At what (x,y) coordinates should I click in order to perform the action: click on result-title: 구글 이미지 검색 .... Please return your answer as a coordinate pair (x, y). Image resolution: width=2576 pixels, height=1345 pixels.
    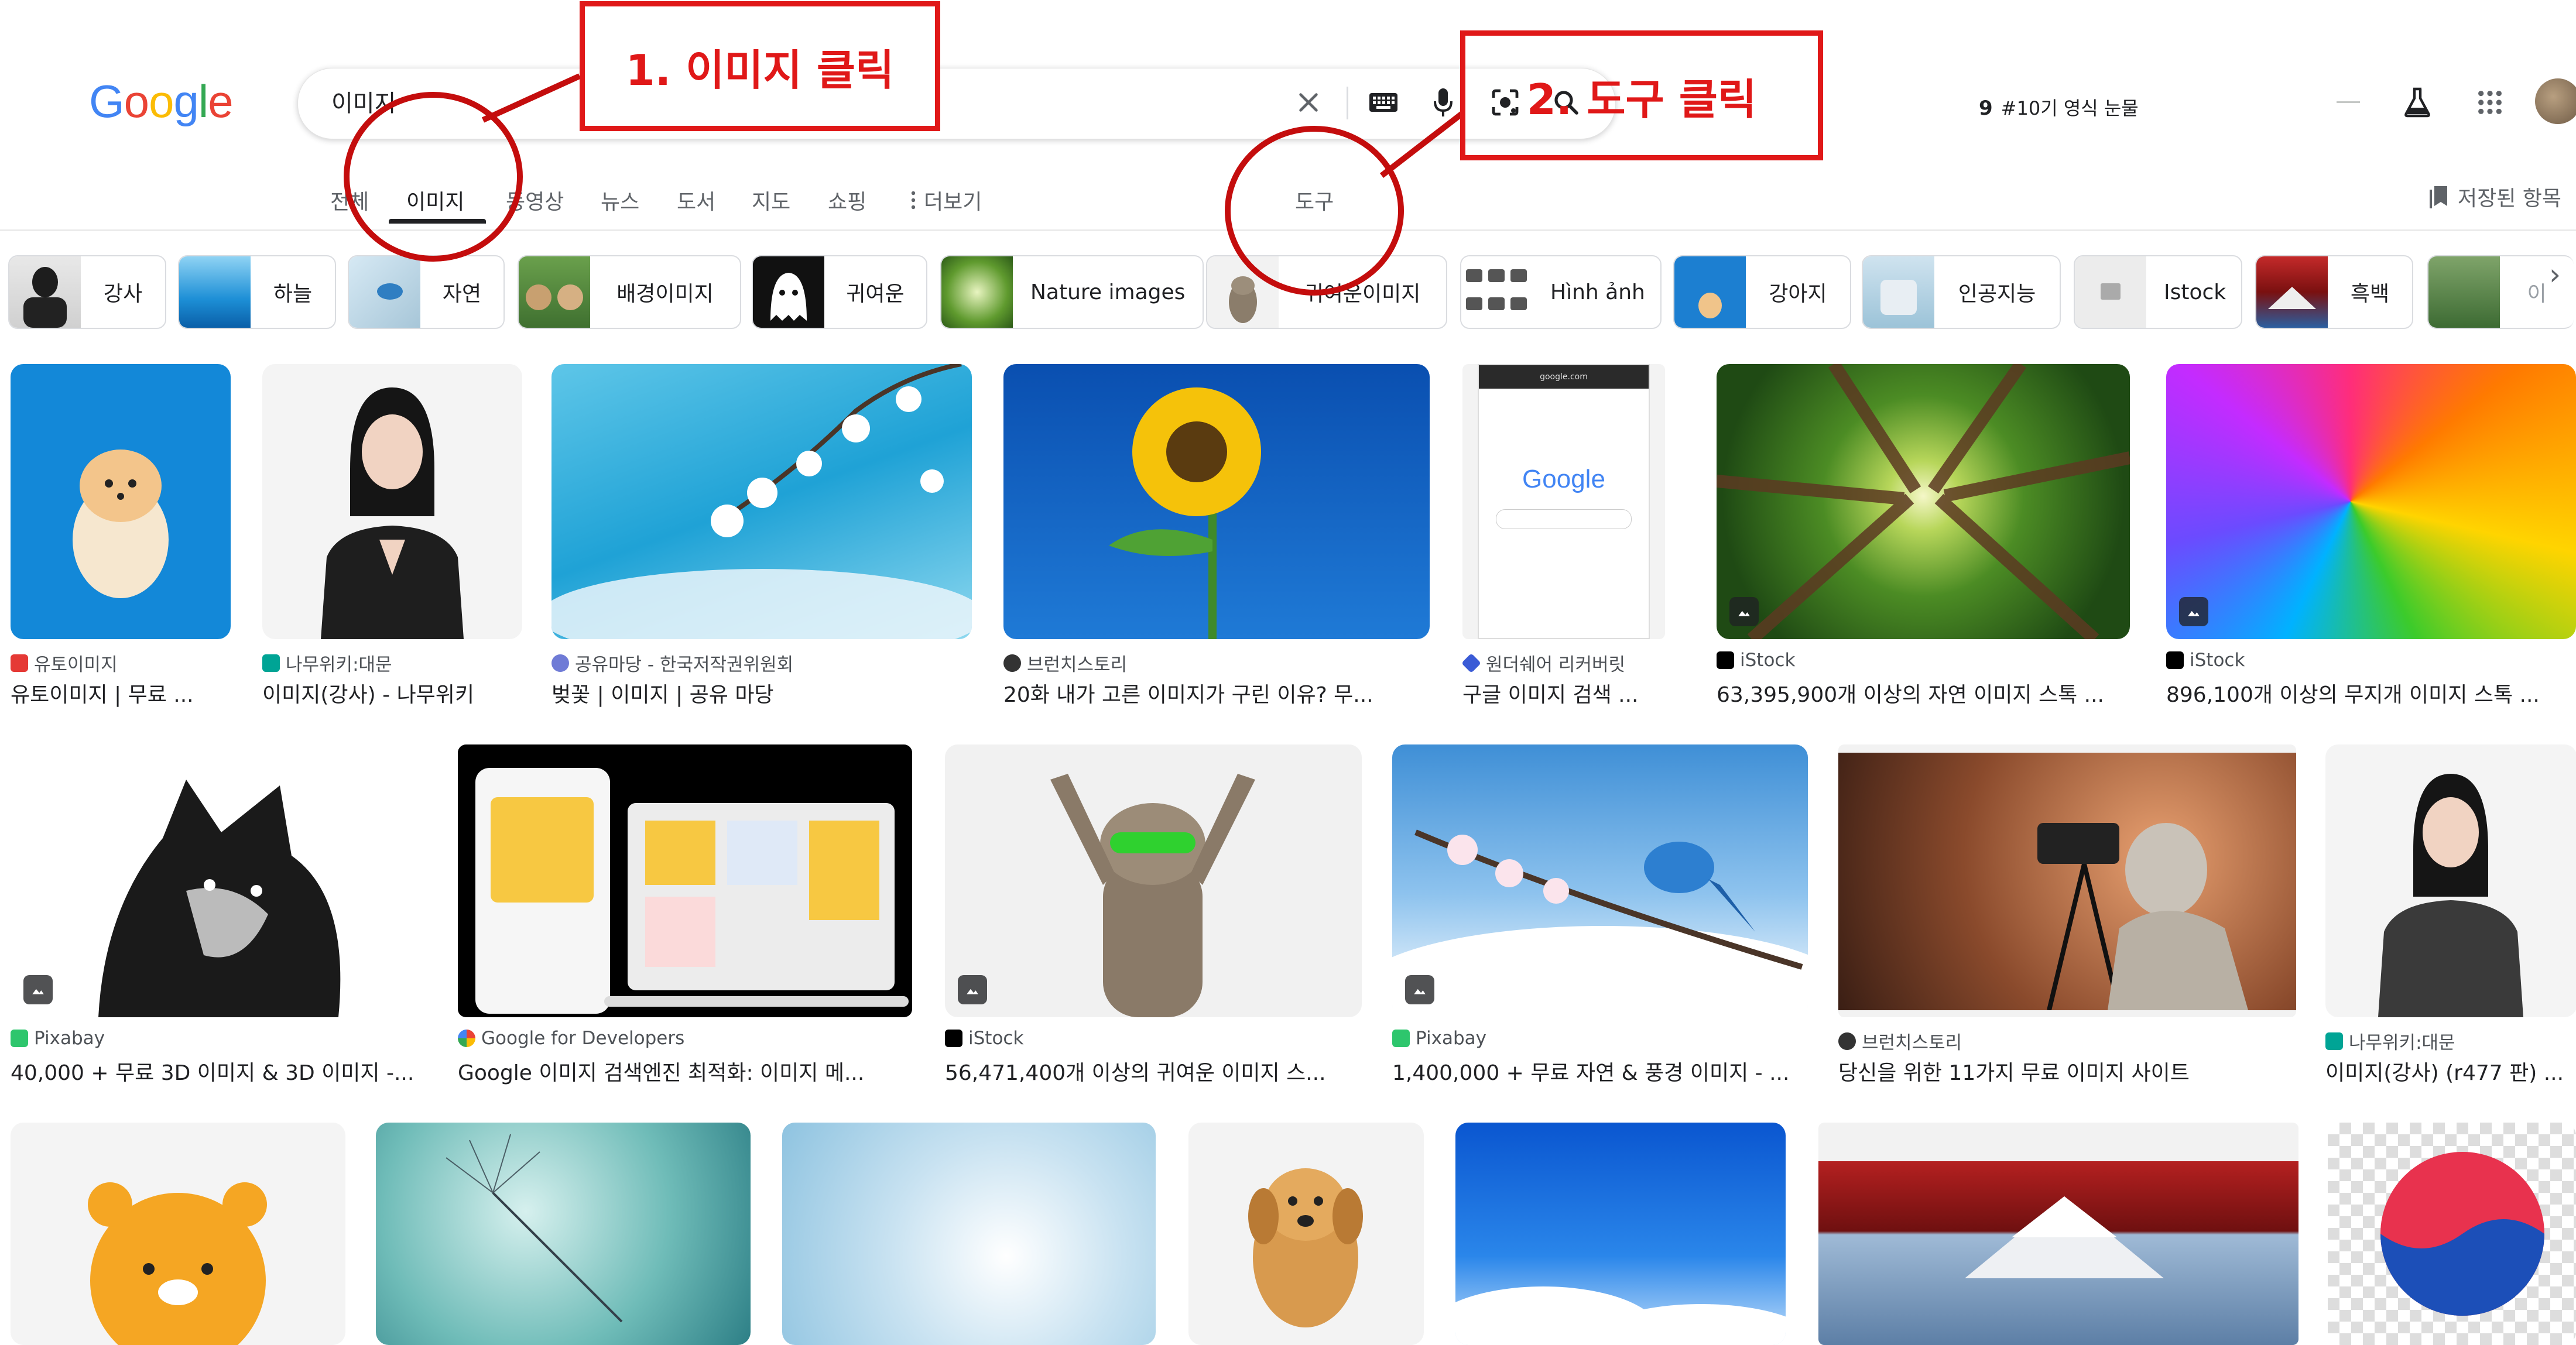
    Looking at the image, I should click on (1563, 693).